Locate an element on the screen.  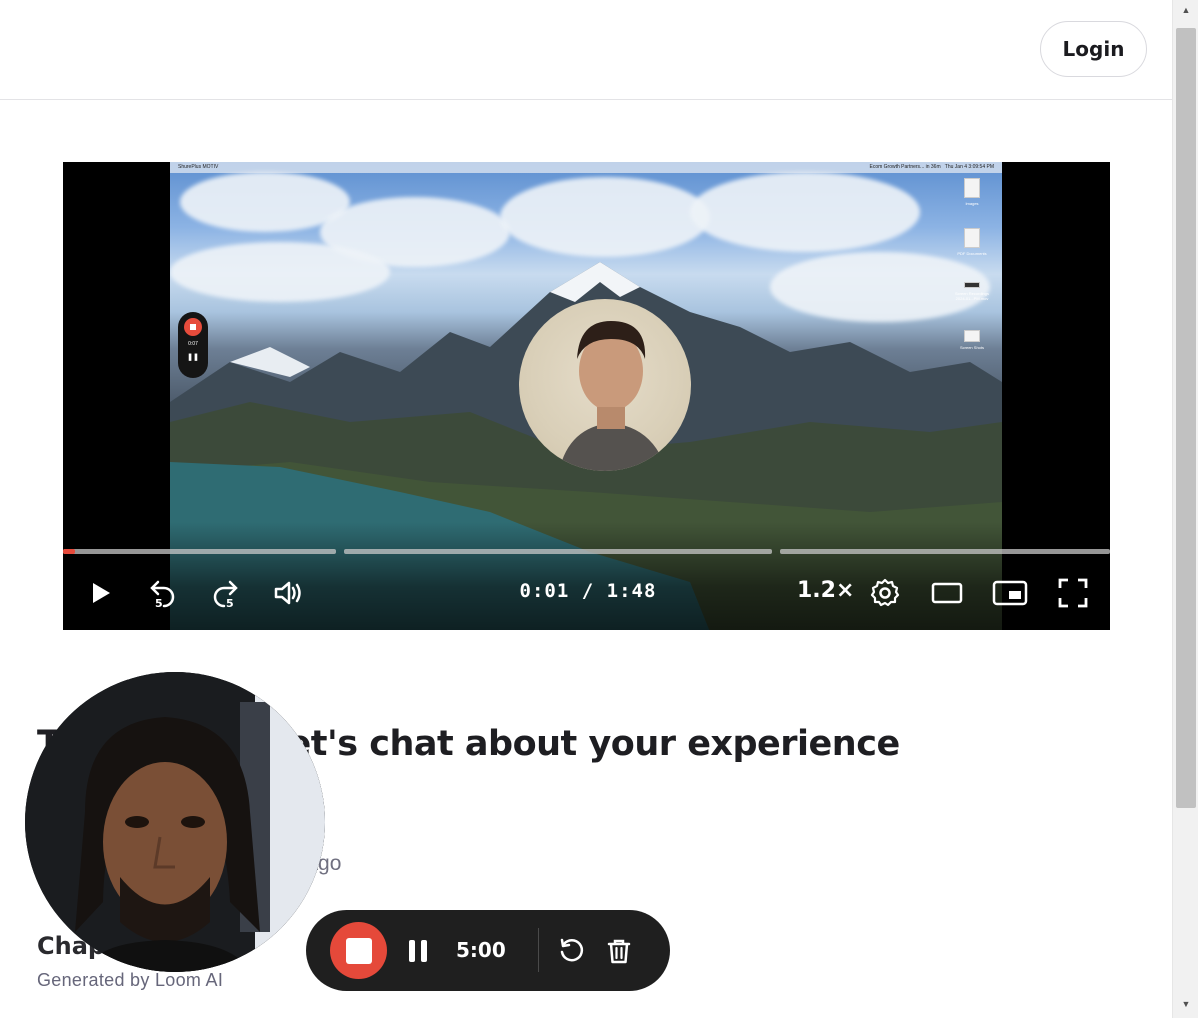
settings-button is located at coordinates (885, 593).